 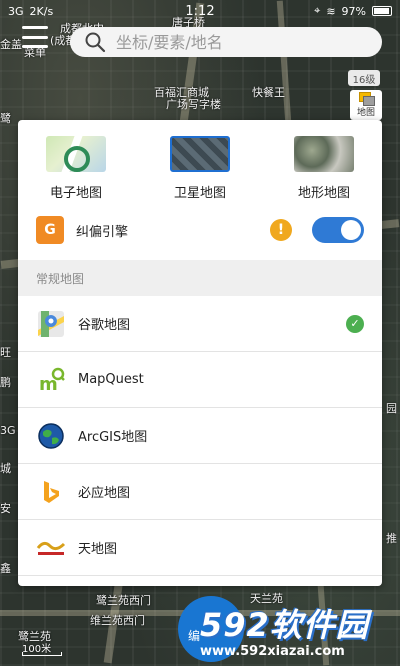 I want to click on map-type-terrain: 地形地图, so click(x=324, y=169).